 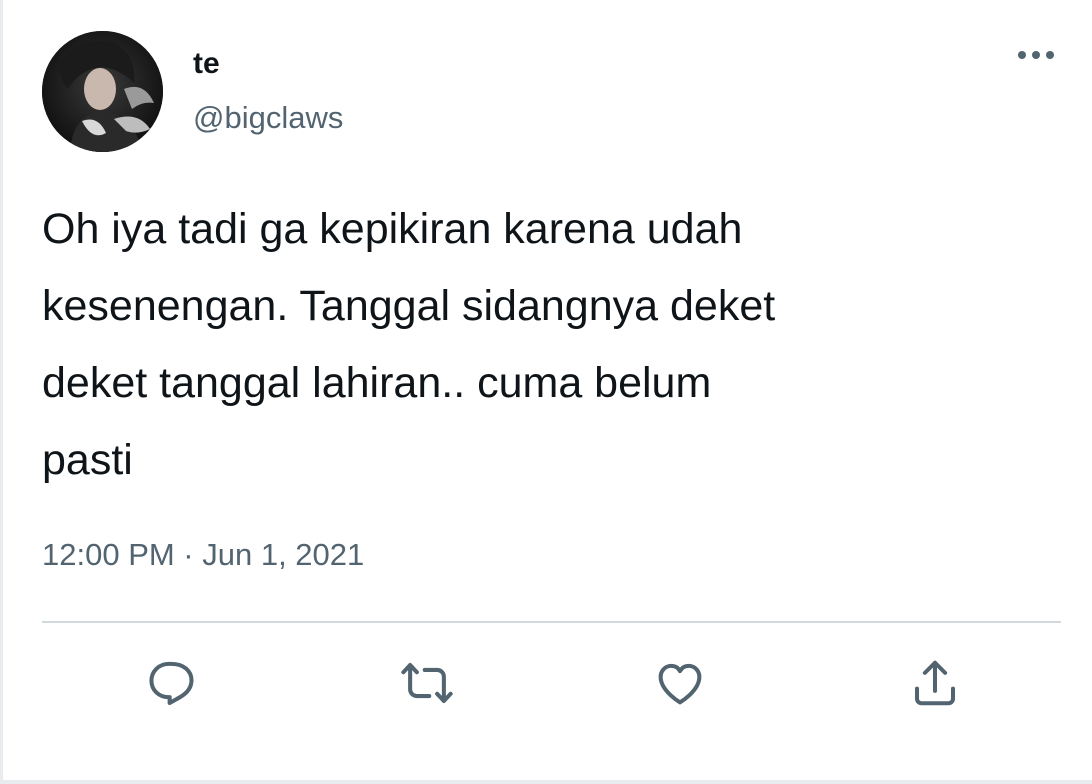 I want to click on avatar, so click(x=102, y=91).